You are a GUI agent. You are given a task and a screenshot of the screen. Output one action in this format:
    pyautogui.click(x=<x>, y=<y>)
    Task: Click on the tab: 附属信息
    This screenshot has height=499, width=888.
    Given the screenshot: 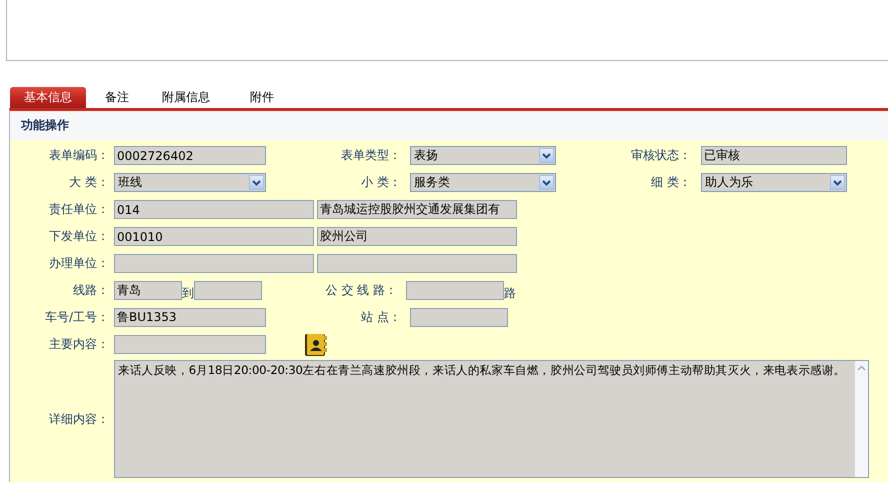 What is the action you would take?
    pyautogui.click(x=186, y=97)
    